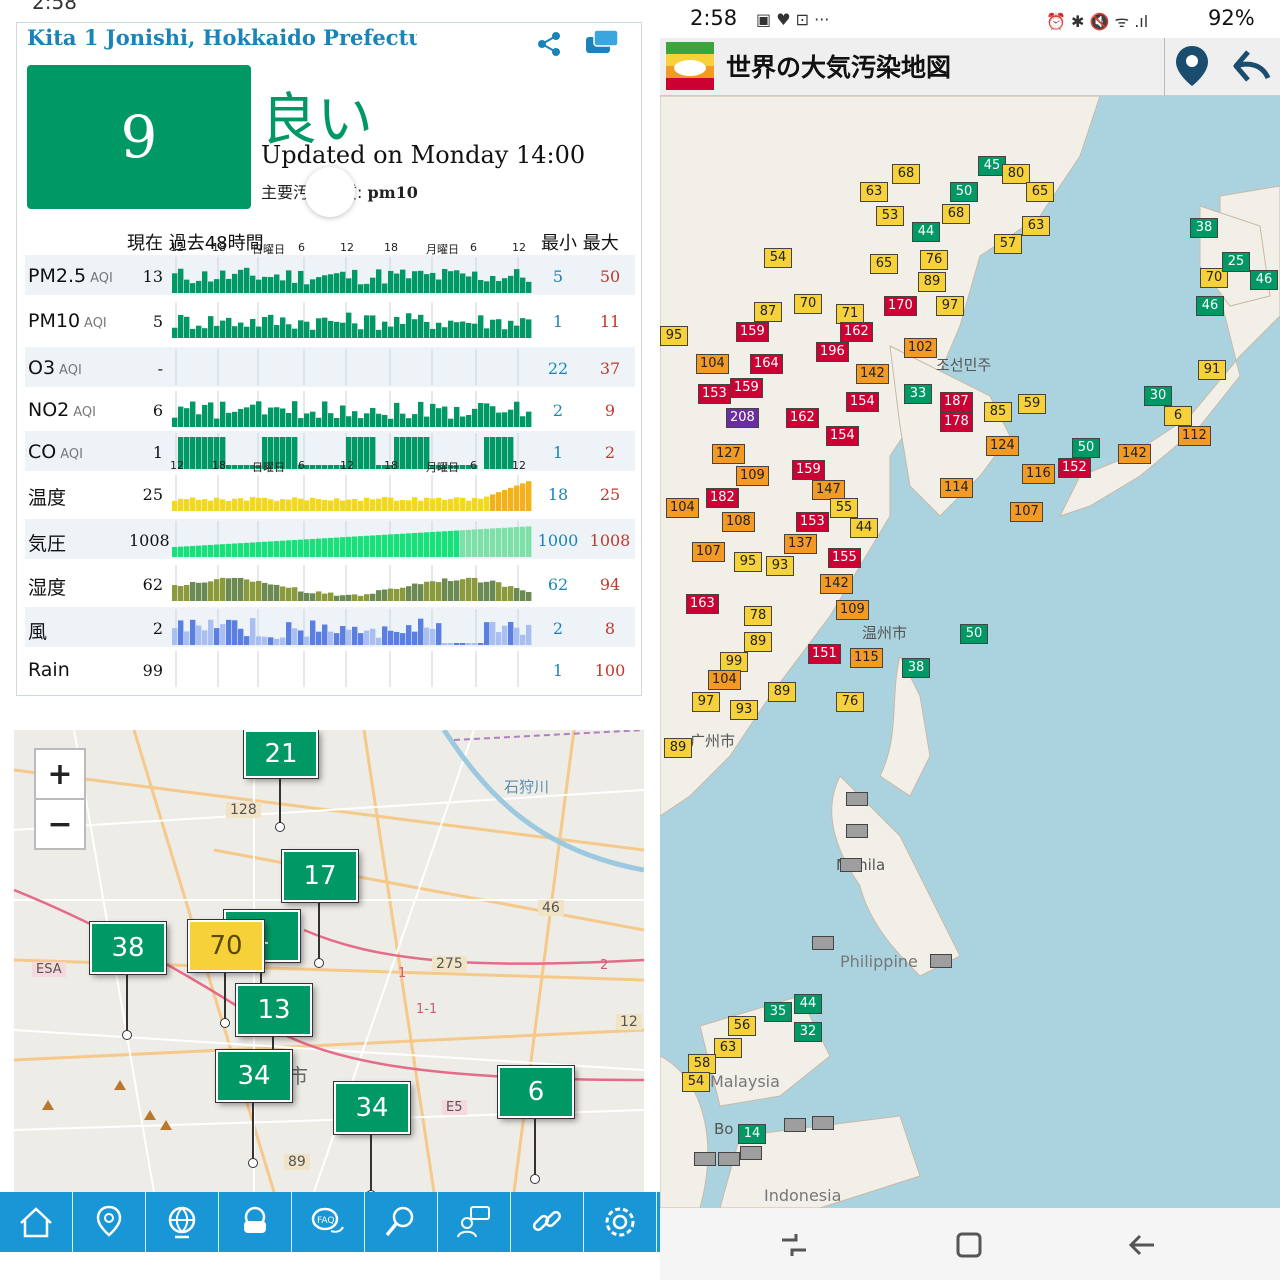 The height and width of the screenshot is (1280, 1280). I want to click on home-button-icon, so click(969, 1245).